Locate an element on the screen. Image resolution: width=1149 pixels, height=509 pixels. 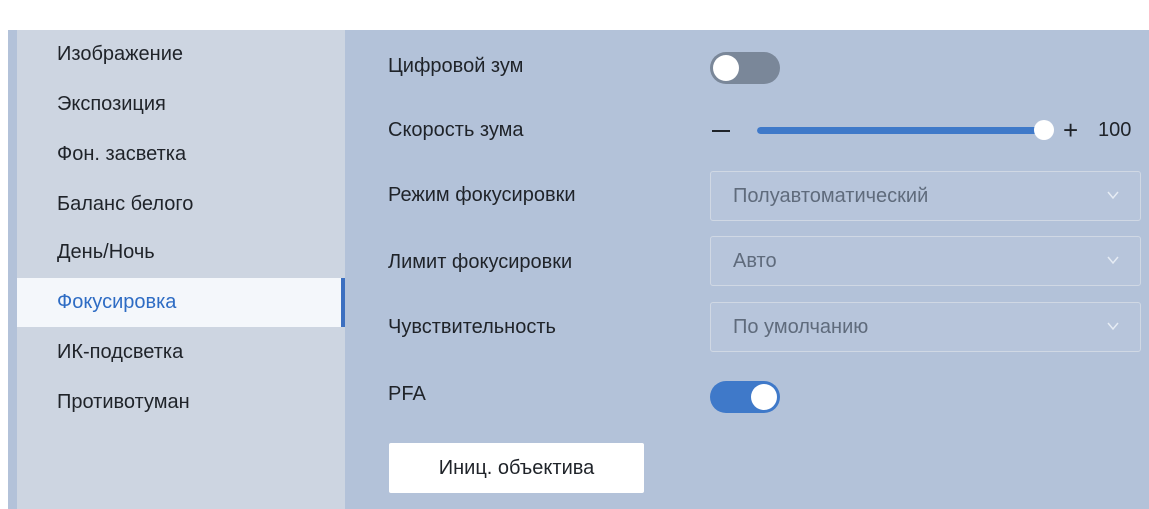
sidebar-item-white-balance: Баланс белого is located at coordinates (181, 204).